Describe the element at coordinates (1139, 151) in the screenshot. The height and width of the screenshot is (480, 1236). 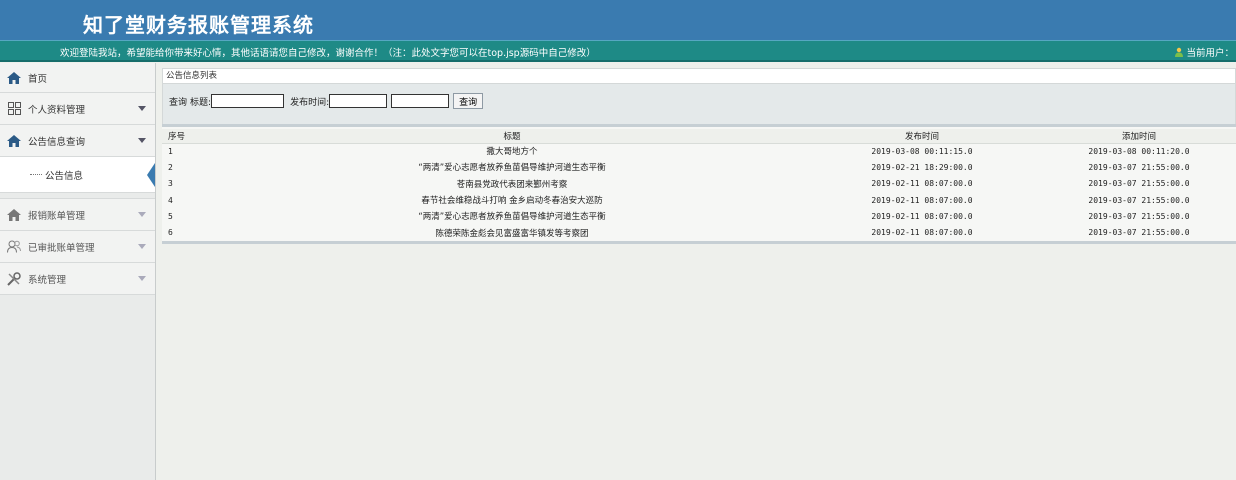
I see `cell-add-time: 2019-03-08 00:11:20.0` at that location.